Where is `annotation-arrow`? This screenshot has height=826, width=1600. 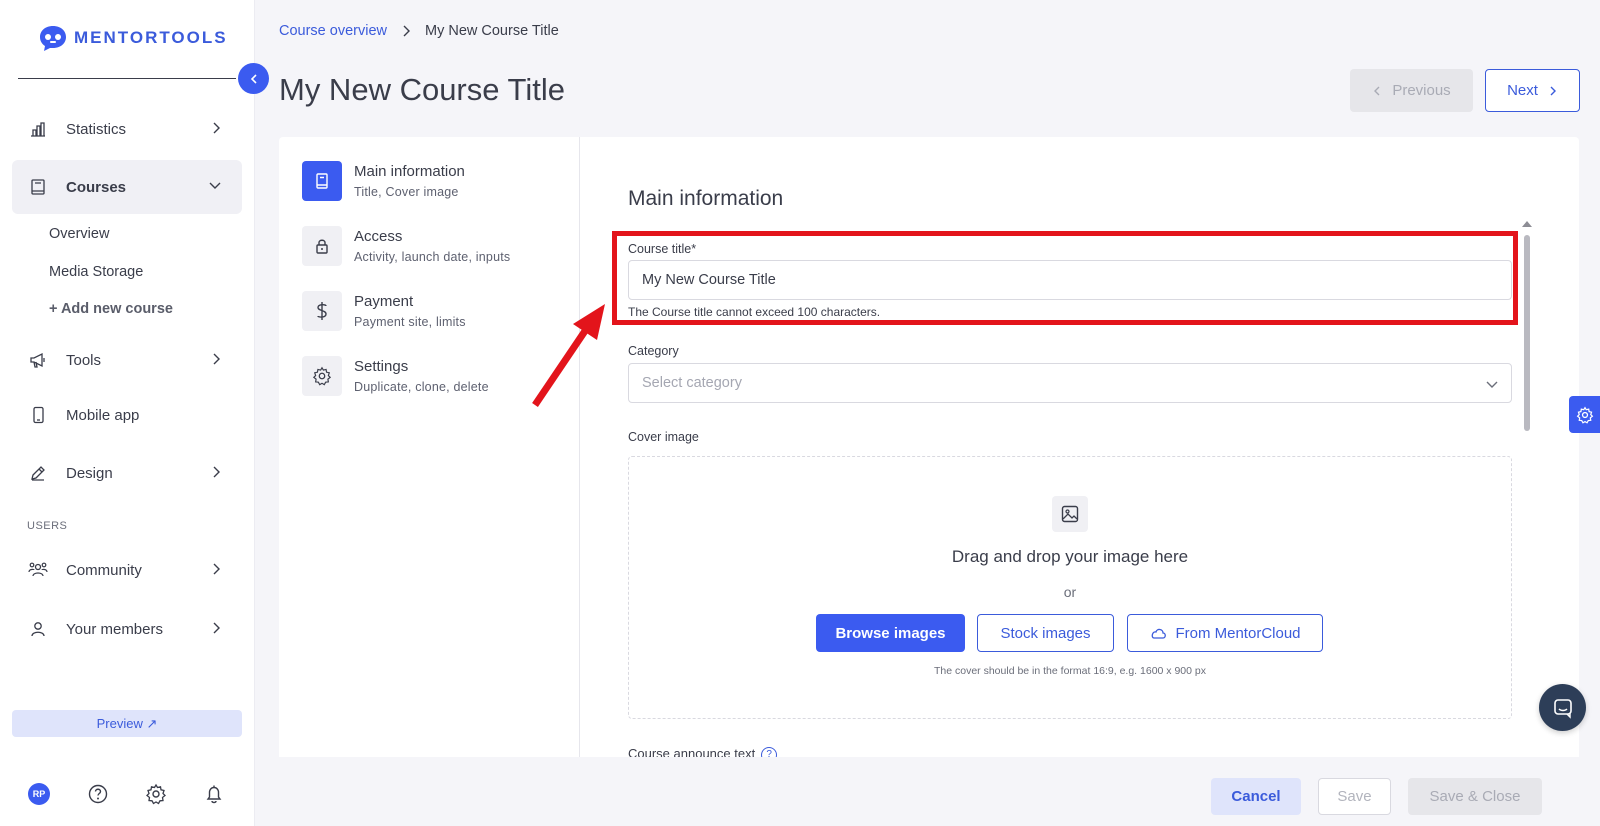
annotation-arrow is located at coordinates (568, 355).